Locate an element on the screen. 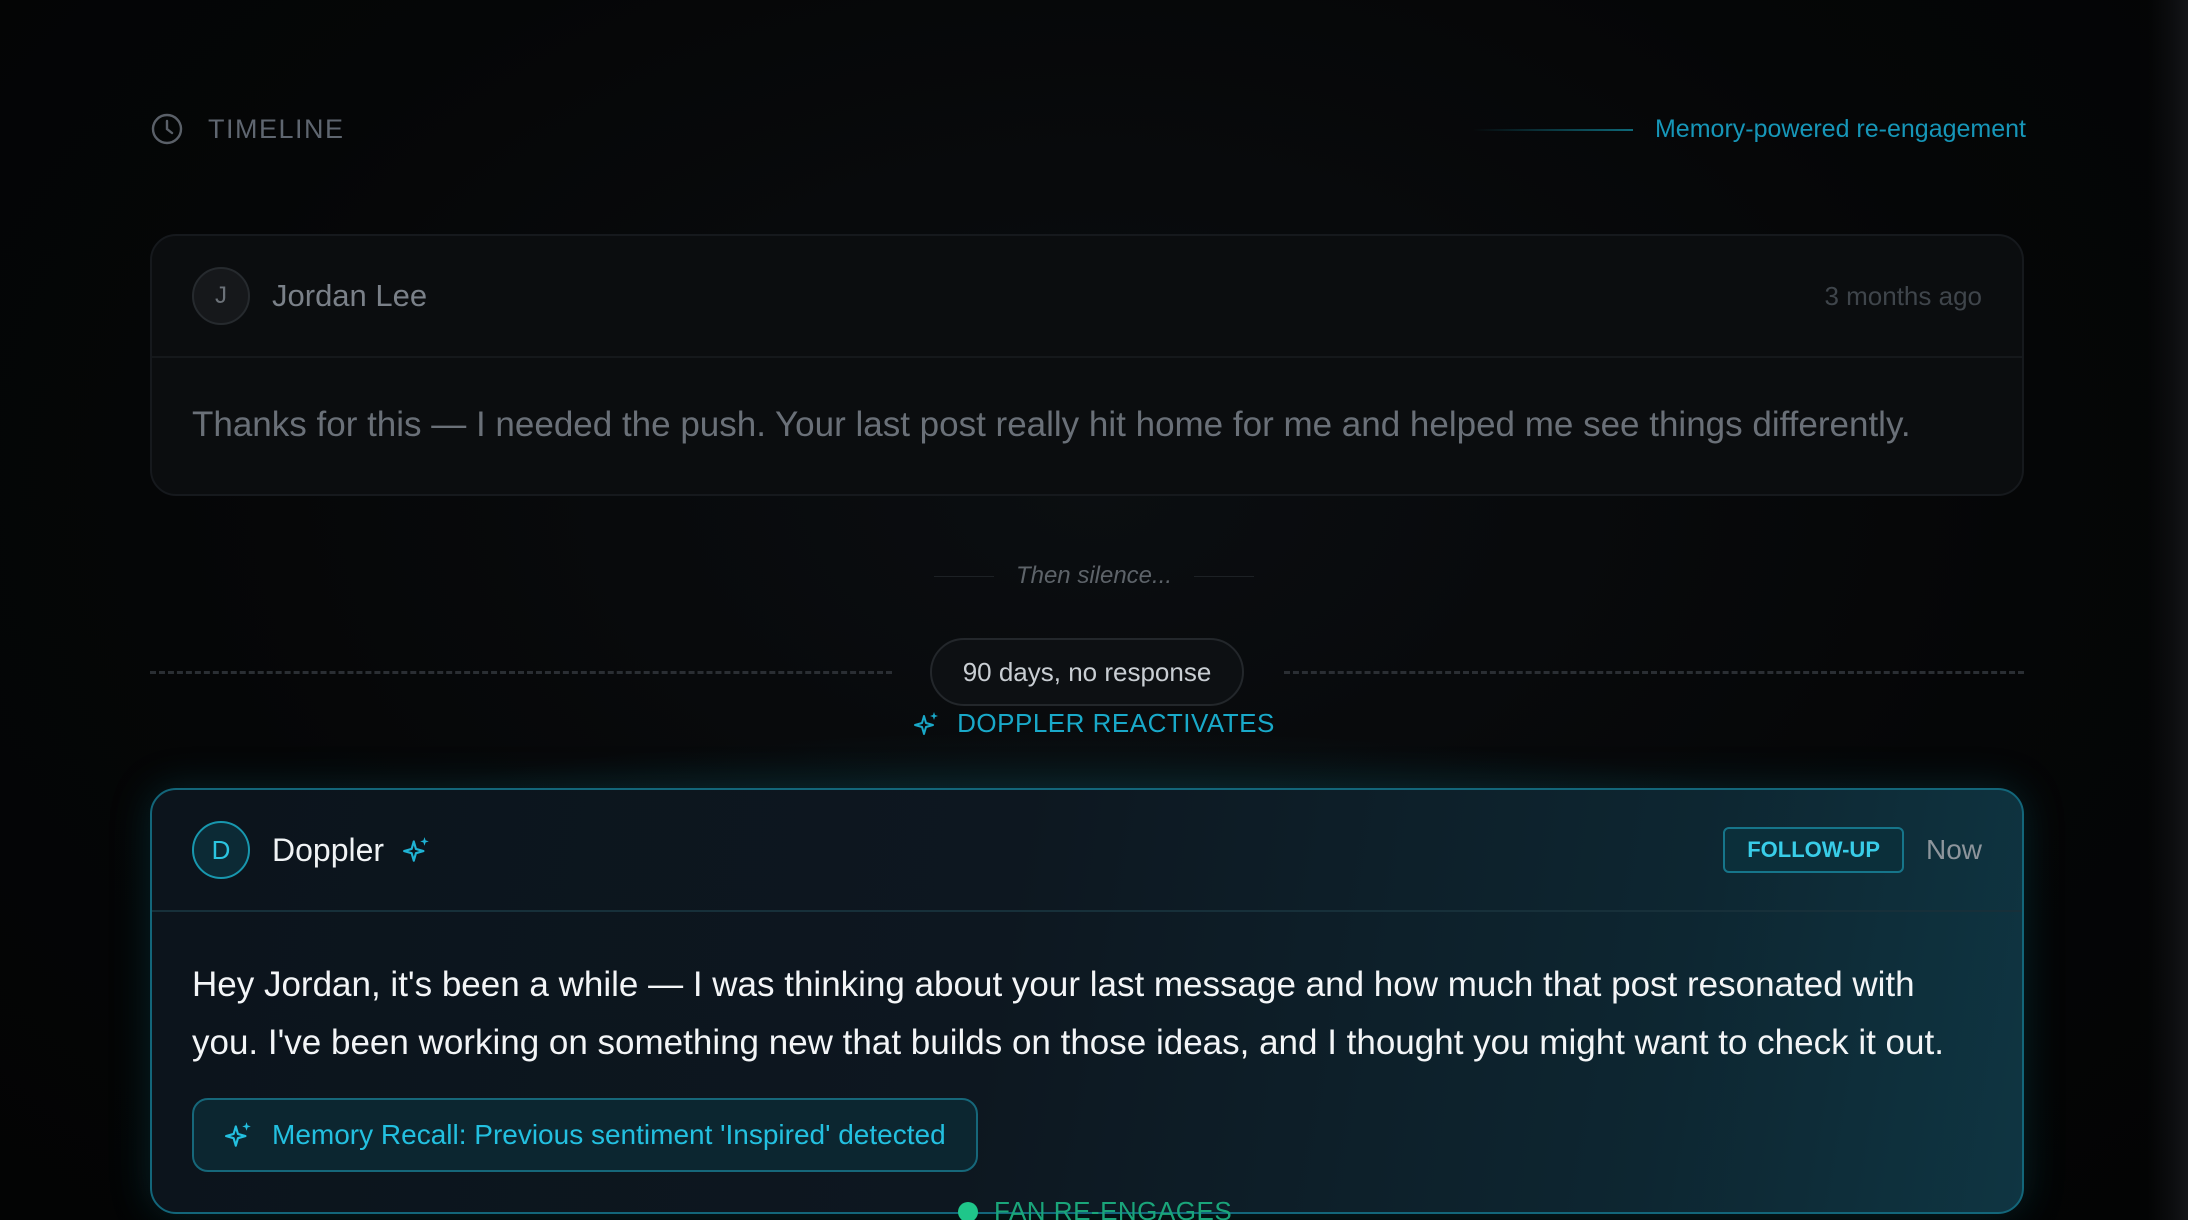 The height and width of the screenshot is (1220, 2188). timeline-header: TIMELINE is located at coordinates (247, 129).